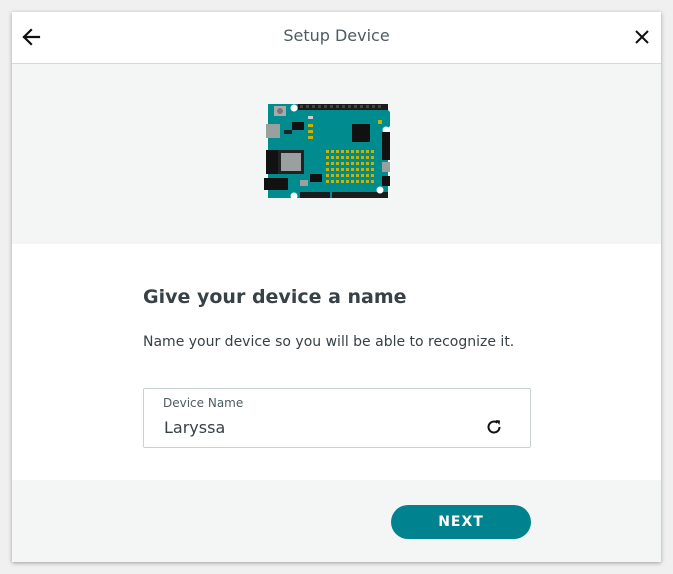 This screenshot has width=673, height=574. I want to click on close-icon, so click(642, 37).